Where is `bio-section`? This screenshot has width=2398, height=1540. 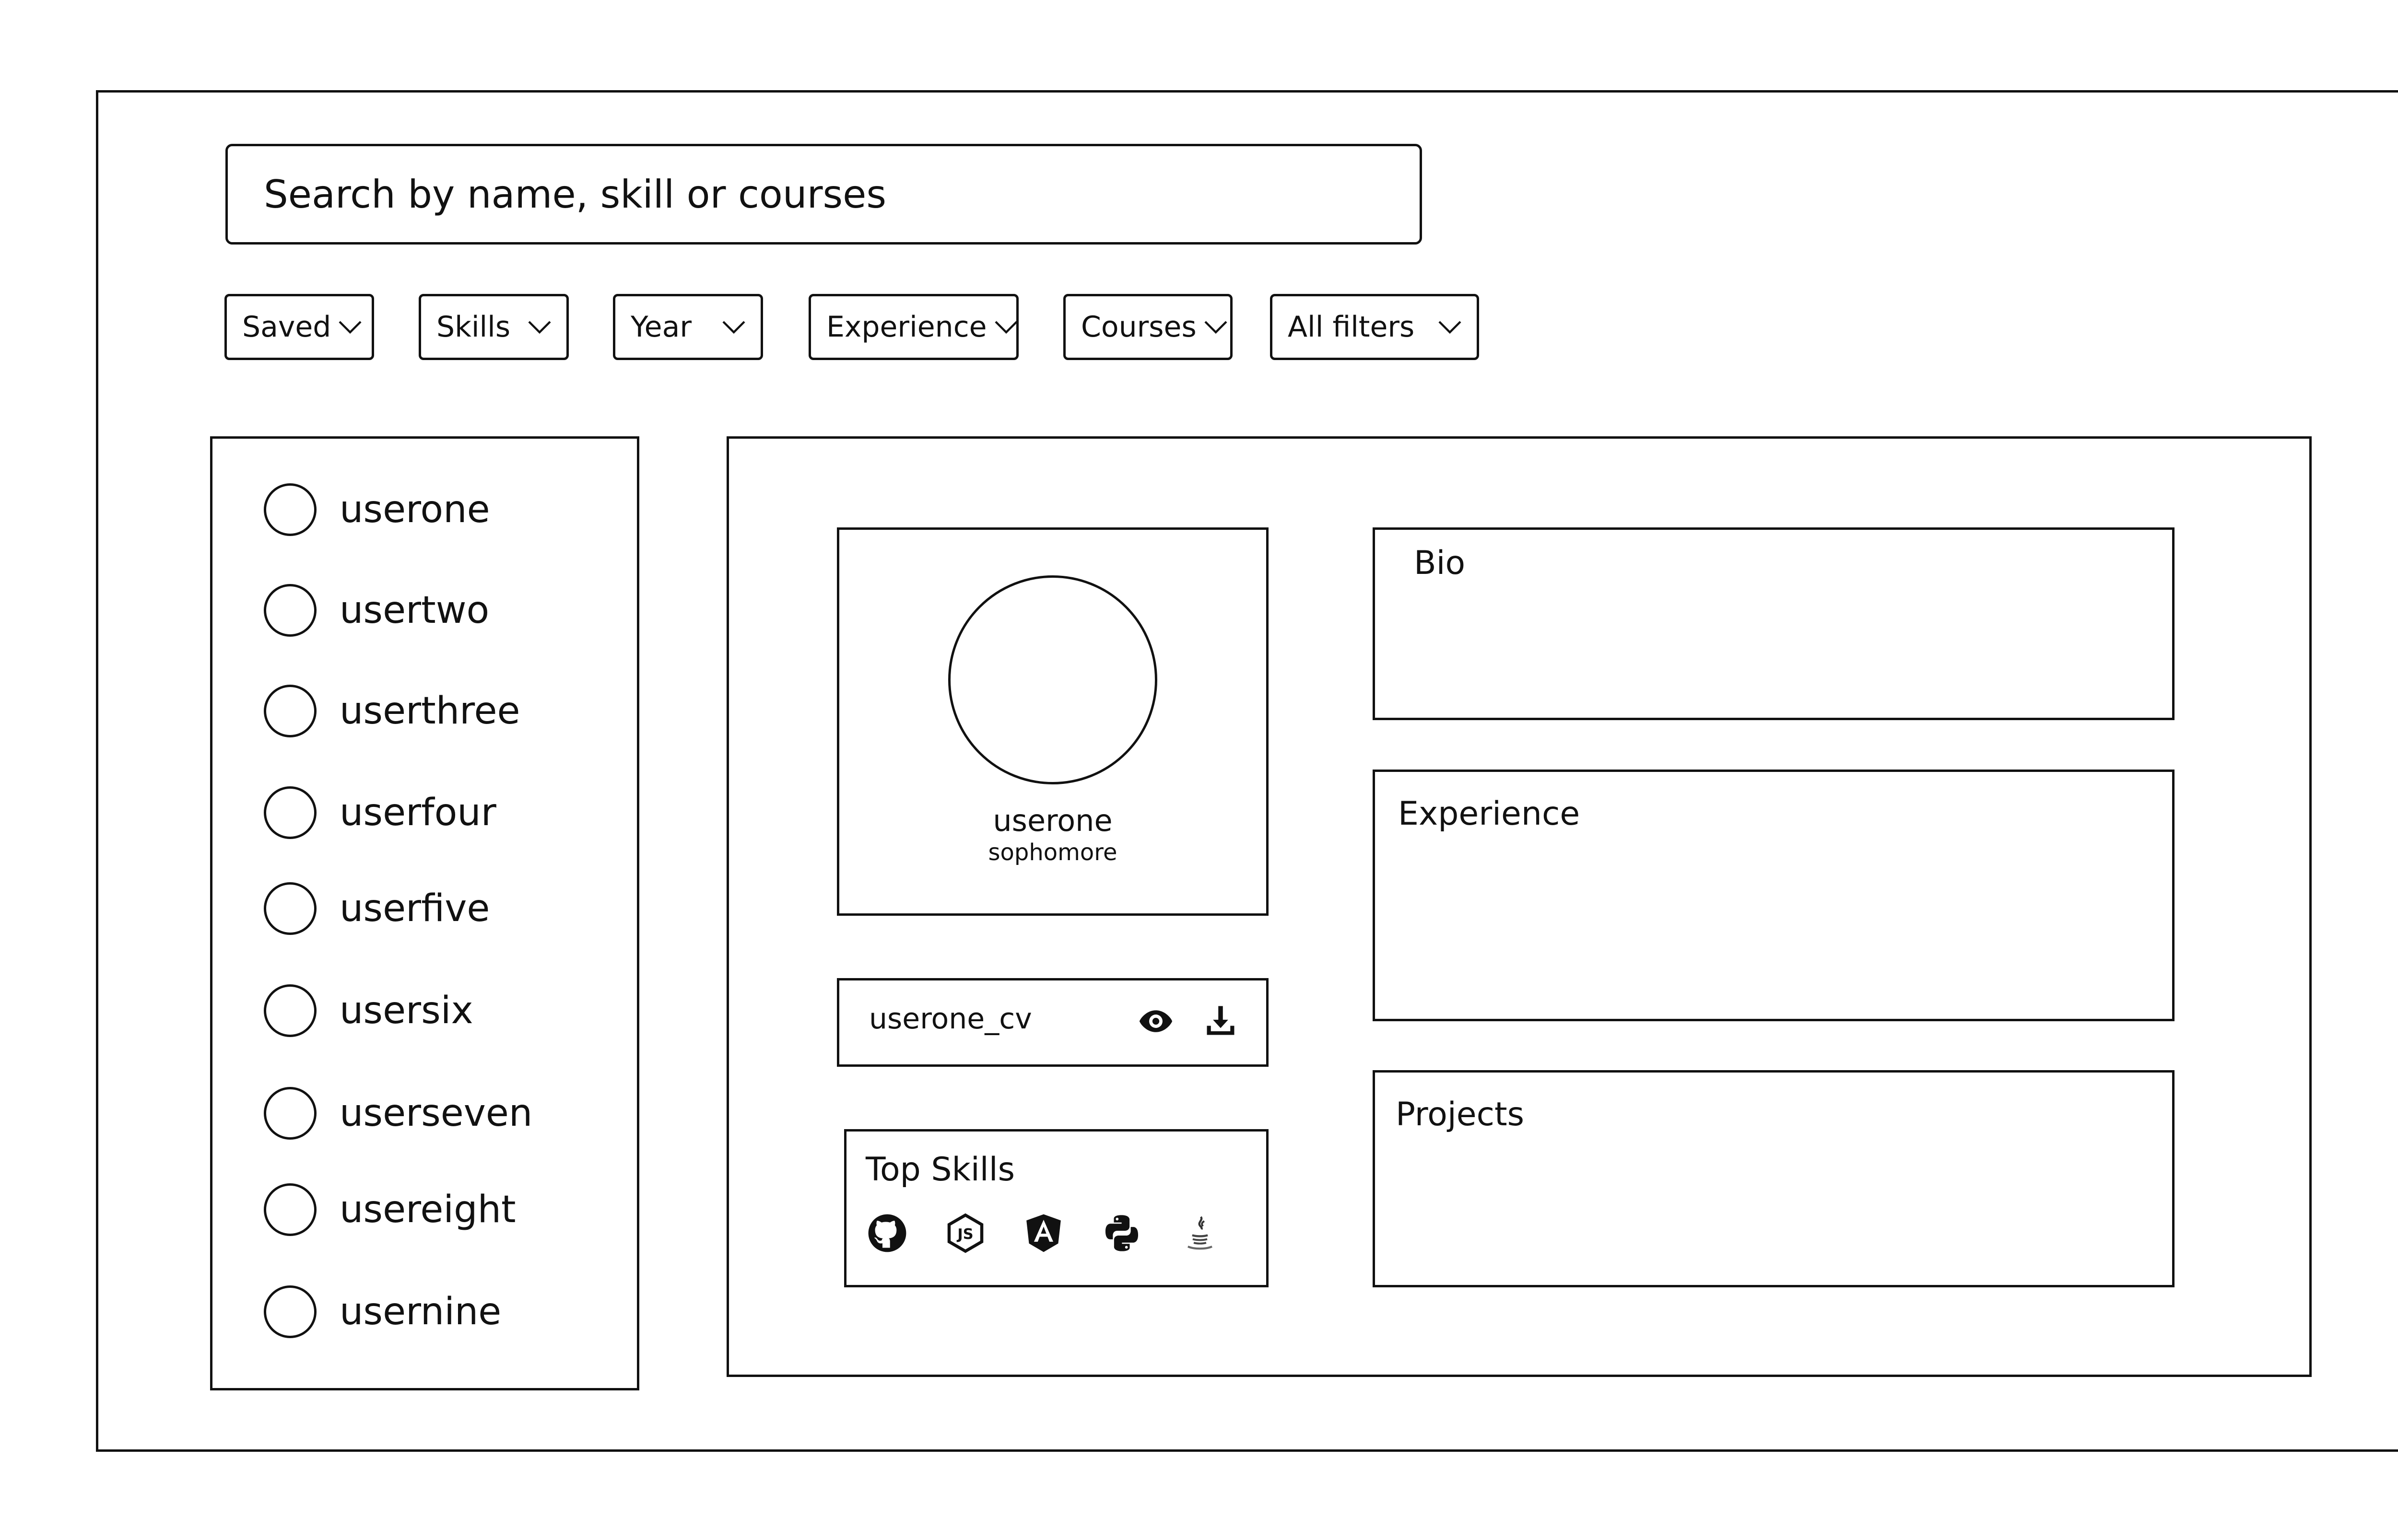 bio-section is located at coordinates (1774, 623).